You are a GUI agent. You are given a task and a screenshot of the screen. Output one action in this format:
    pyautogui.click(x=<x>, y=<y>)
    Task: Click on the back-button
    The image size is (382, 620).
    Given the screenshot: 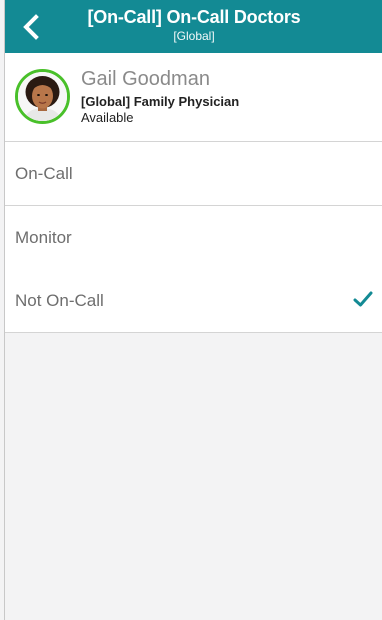 What is the action you would take?
    pyautogui.click(x=31, y=27)
    